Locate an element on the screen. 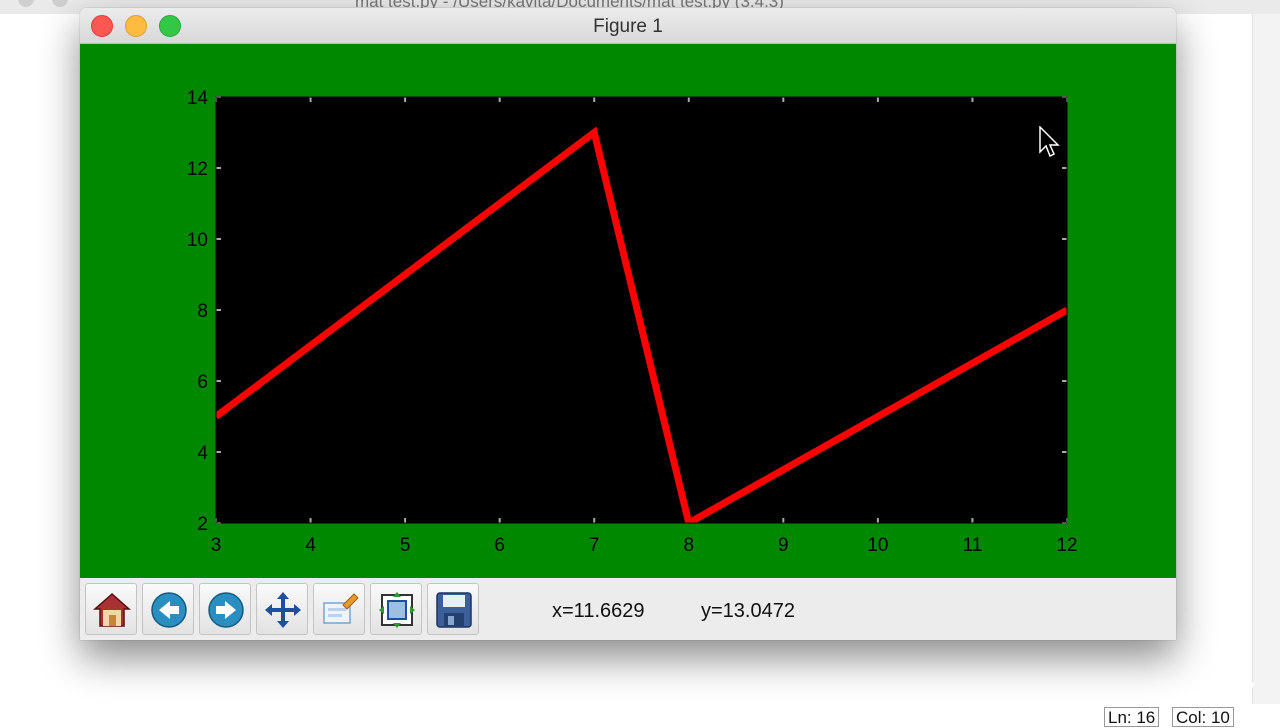 The height and width of the screenshot is (728, 1280). figure-titlebar: Figure 1 is located at coordinates (628, 26).